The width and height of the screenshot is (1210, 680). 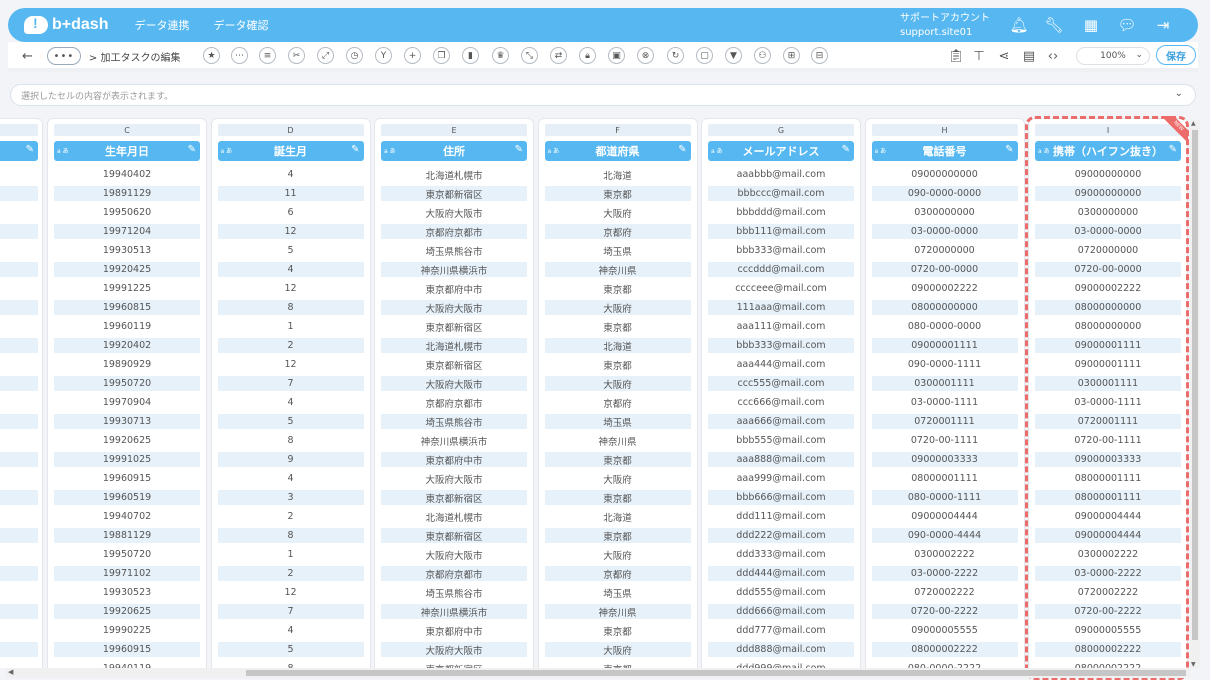 I want to click on table-cell: 3, so click(x=290, y=497).